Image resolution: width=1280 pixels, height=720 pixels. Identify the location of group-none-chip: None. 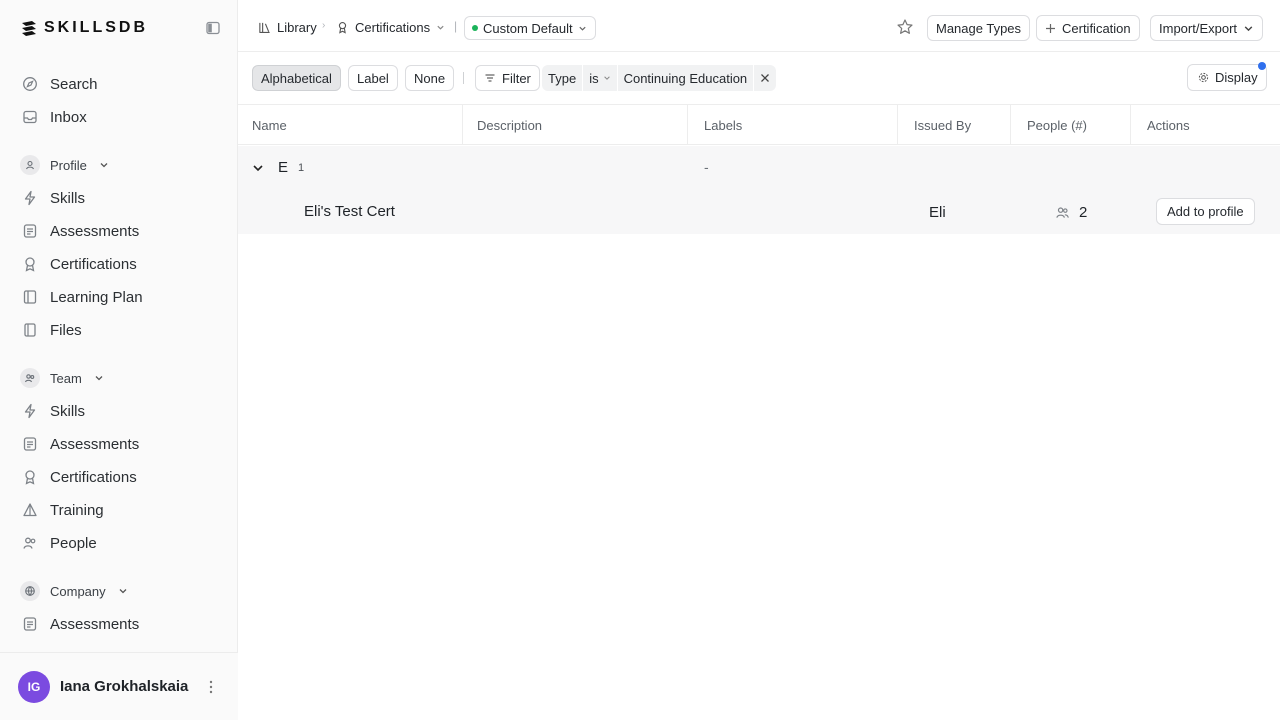
(430, 78).